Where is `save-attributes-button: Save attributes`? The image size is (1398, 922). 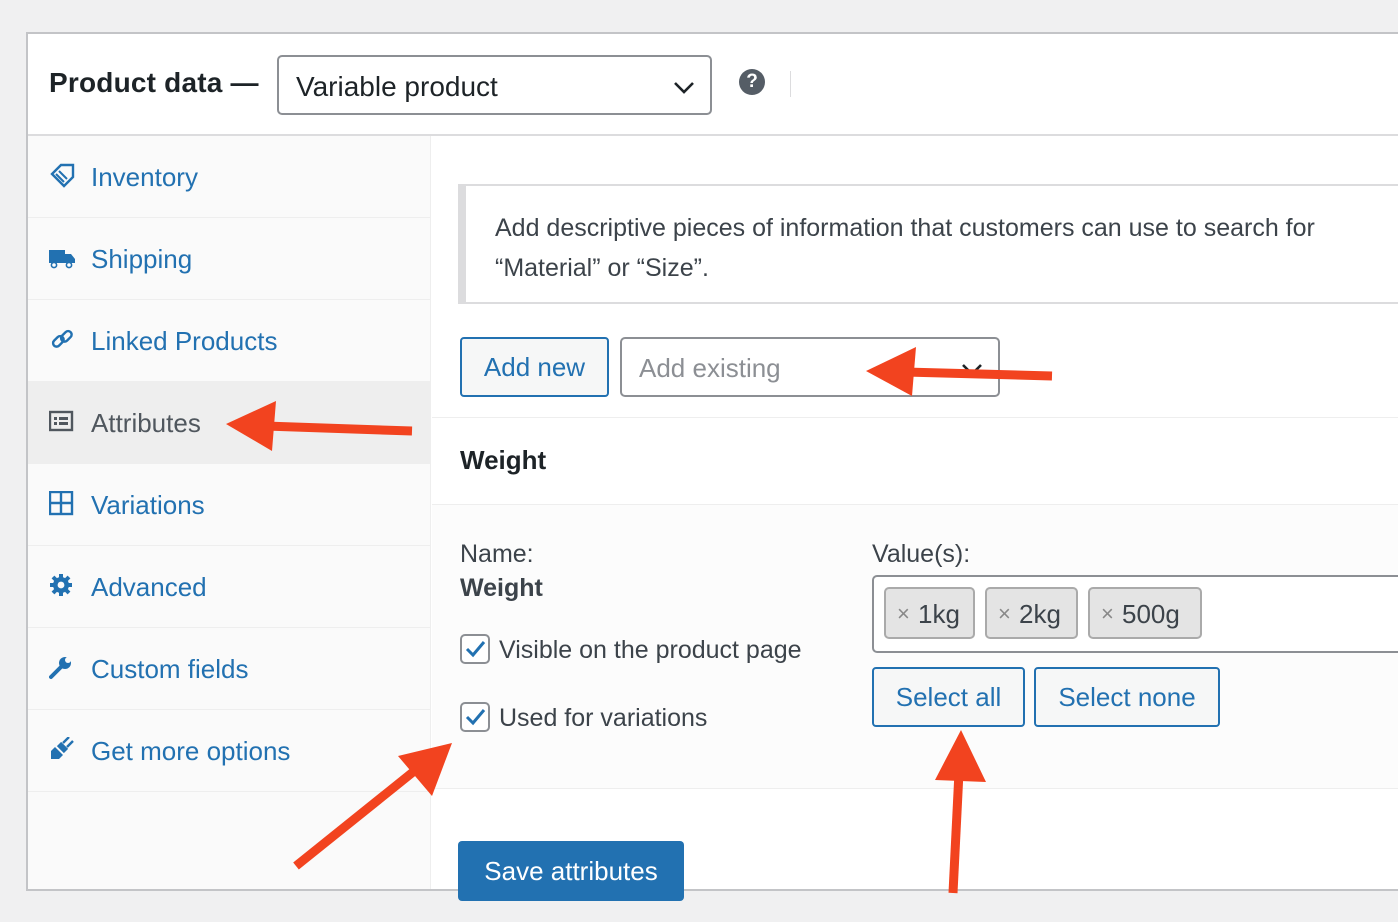
save-attributes-button: Save attributes is located at coordinates (571, 871).